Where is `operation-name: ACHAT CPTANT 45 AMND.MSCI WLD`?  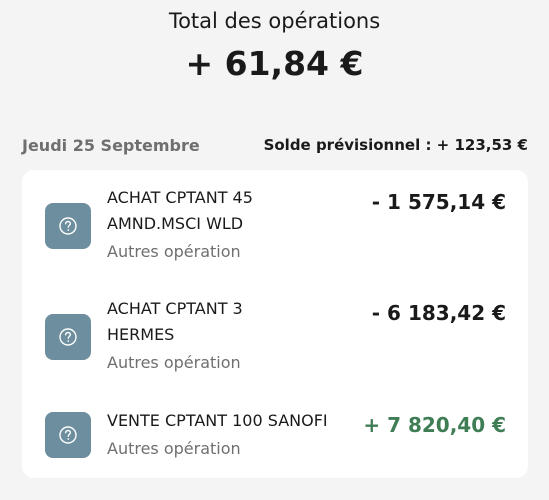 operation-name: ACHAT CPTANT 45 AMND.MSCI WLD is located at coordinates (180, 210).